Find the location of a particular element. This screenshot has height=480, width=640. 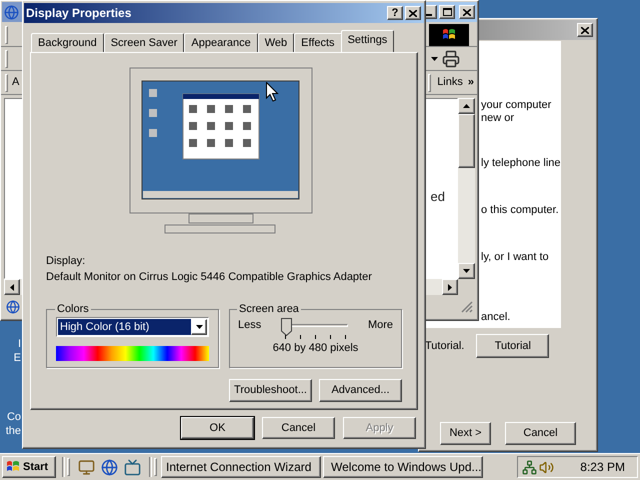

vertical-scrollbar is located at coordinates (466, 188).